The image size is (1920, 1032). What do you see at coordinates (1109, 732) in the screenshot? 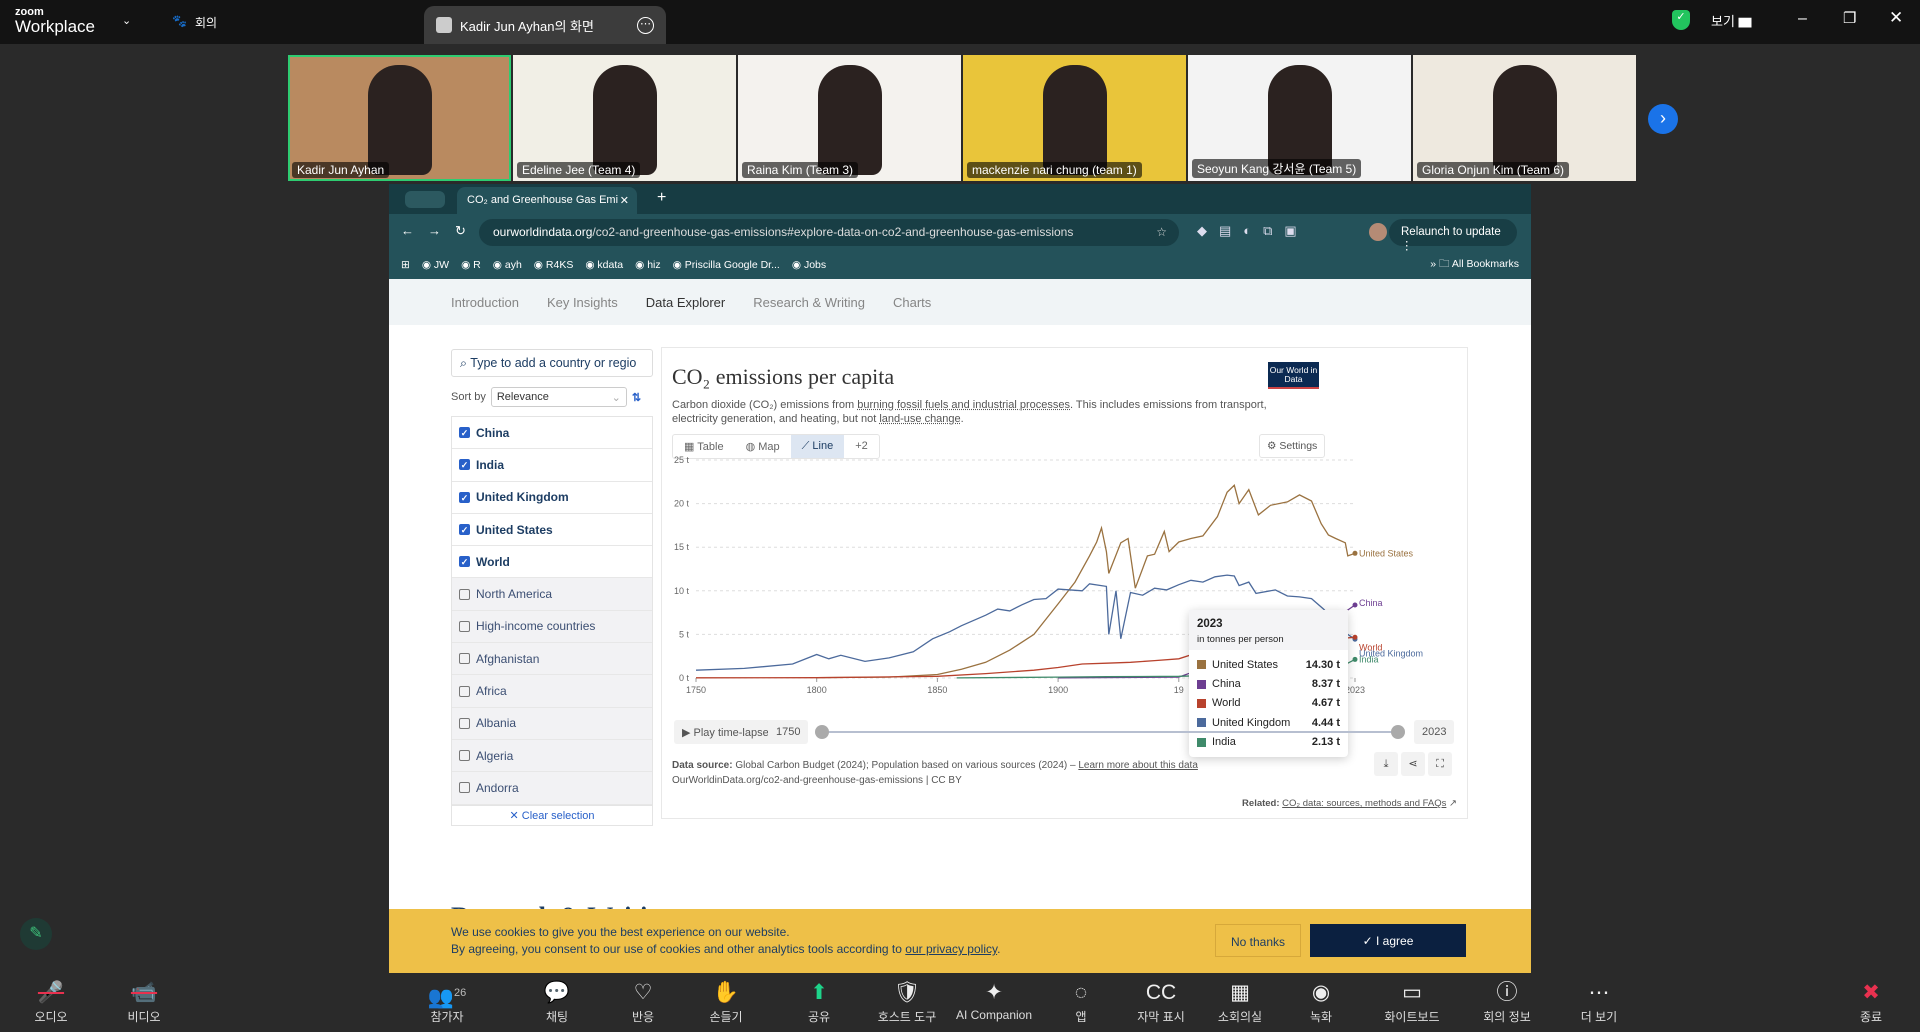
I see `timeline-track` at bounding box center [1109, 732].